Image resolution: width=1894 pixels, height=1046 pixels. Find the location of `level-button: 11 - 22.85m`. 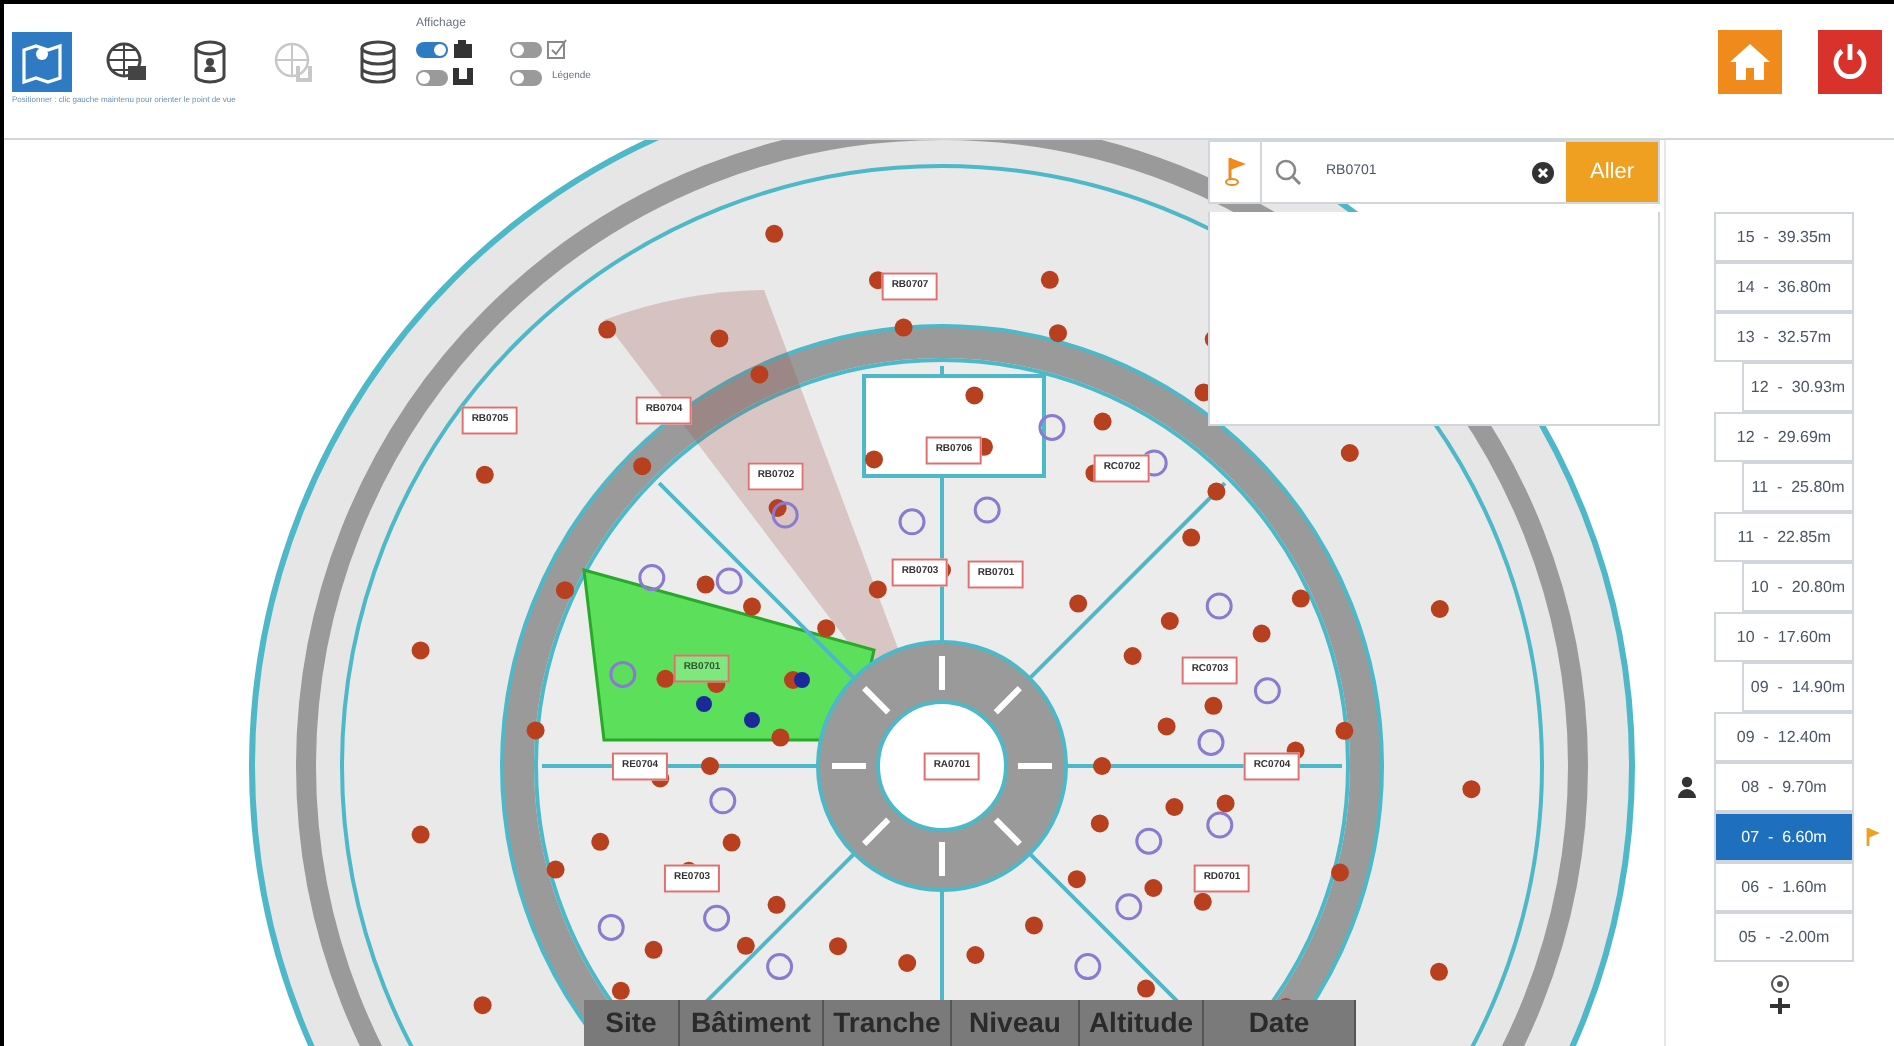

level-button: 11 - 22.85m is located at coordinates (1784, 537).